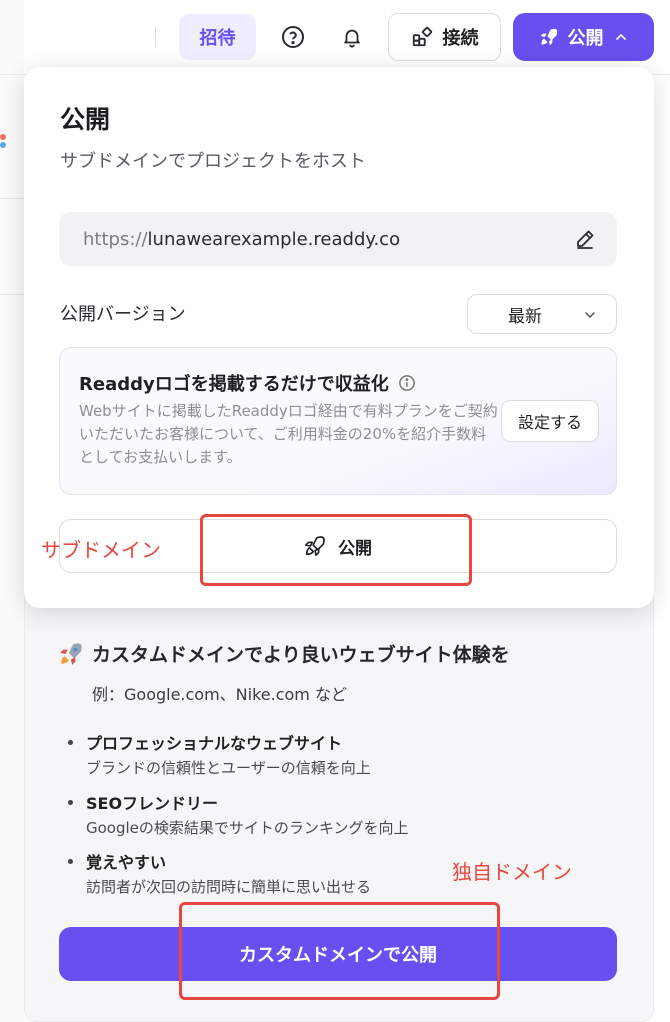 This screenshot has width=670, height=1022. I want to click on benefit-title: SEOフレンドリー, so click(238, 802).